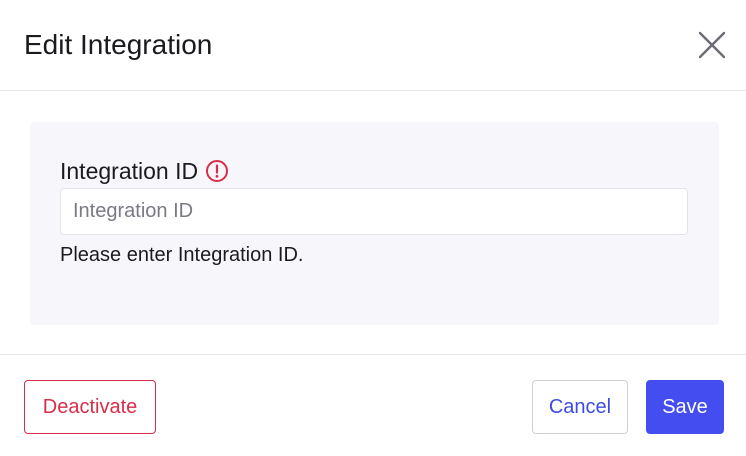 The width and height of the screenshot is (746, 456). What do you see at coordinates (182, 255) in the screenshot?
I see `validation-message: Please enter Integration ID.` at bounding box center [182, 255].